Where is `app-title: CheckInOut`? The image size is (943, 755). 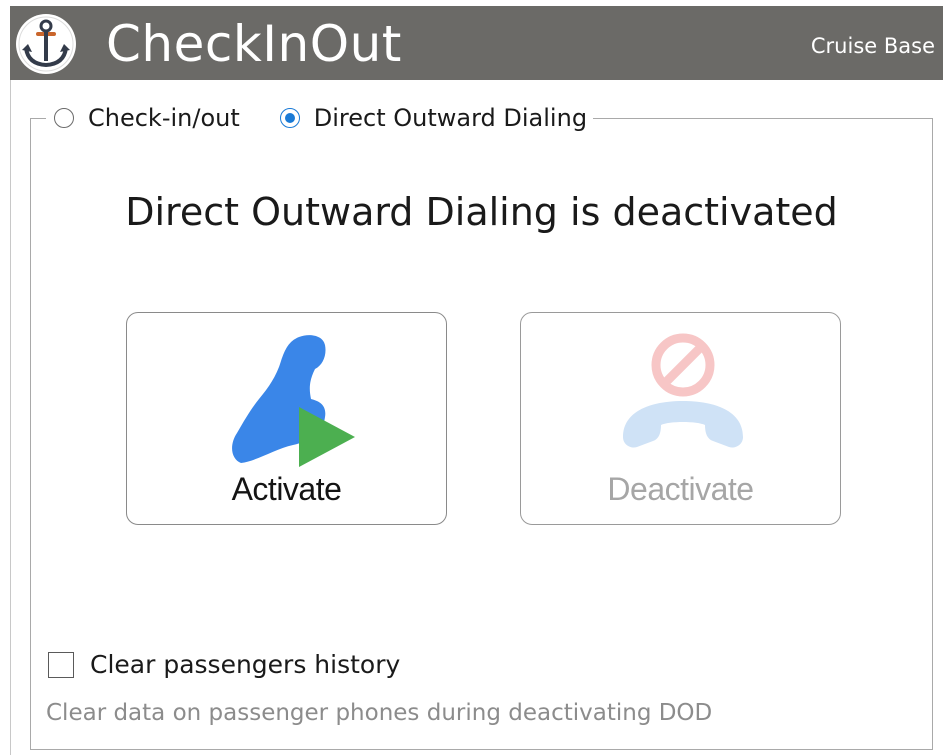 app-title: CheckInOut is located at coordinates (254, 44).